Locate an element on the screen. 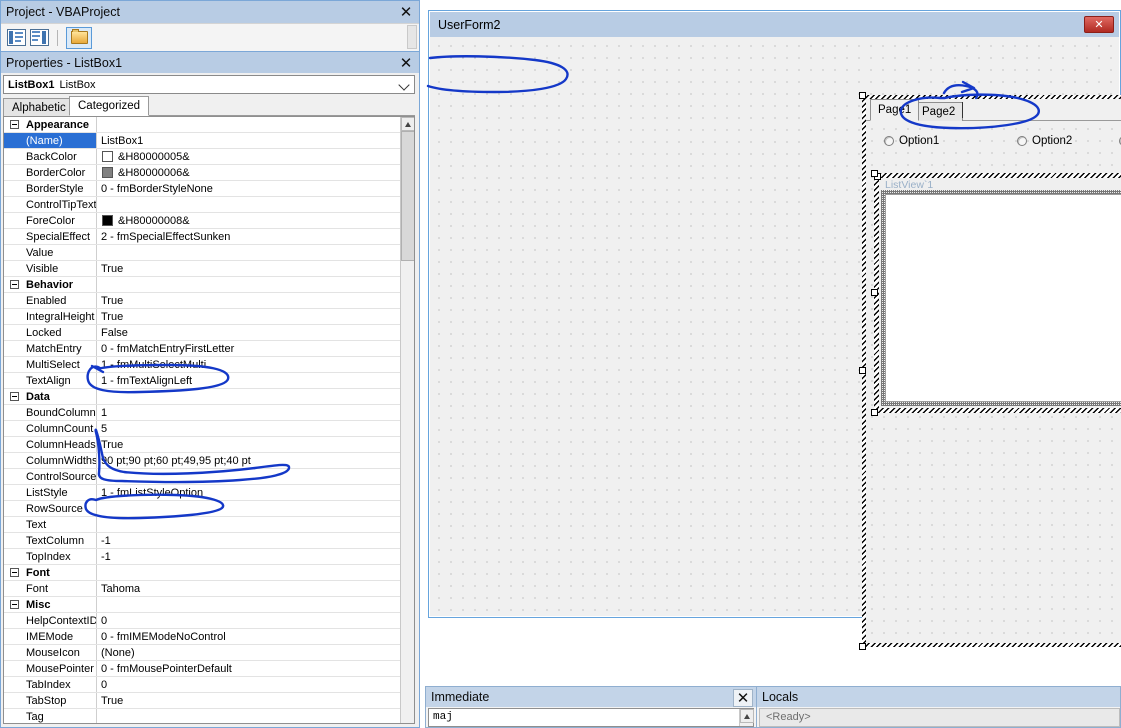 This screenshot has height=728, width=1121. property-category-row: Appearance is located at coordinates (202, 125).